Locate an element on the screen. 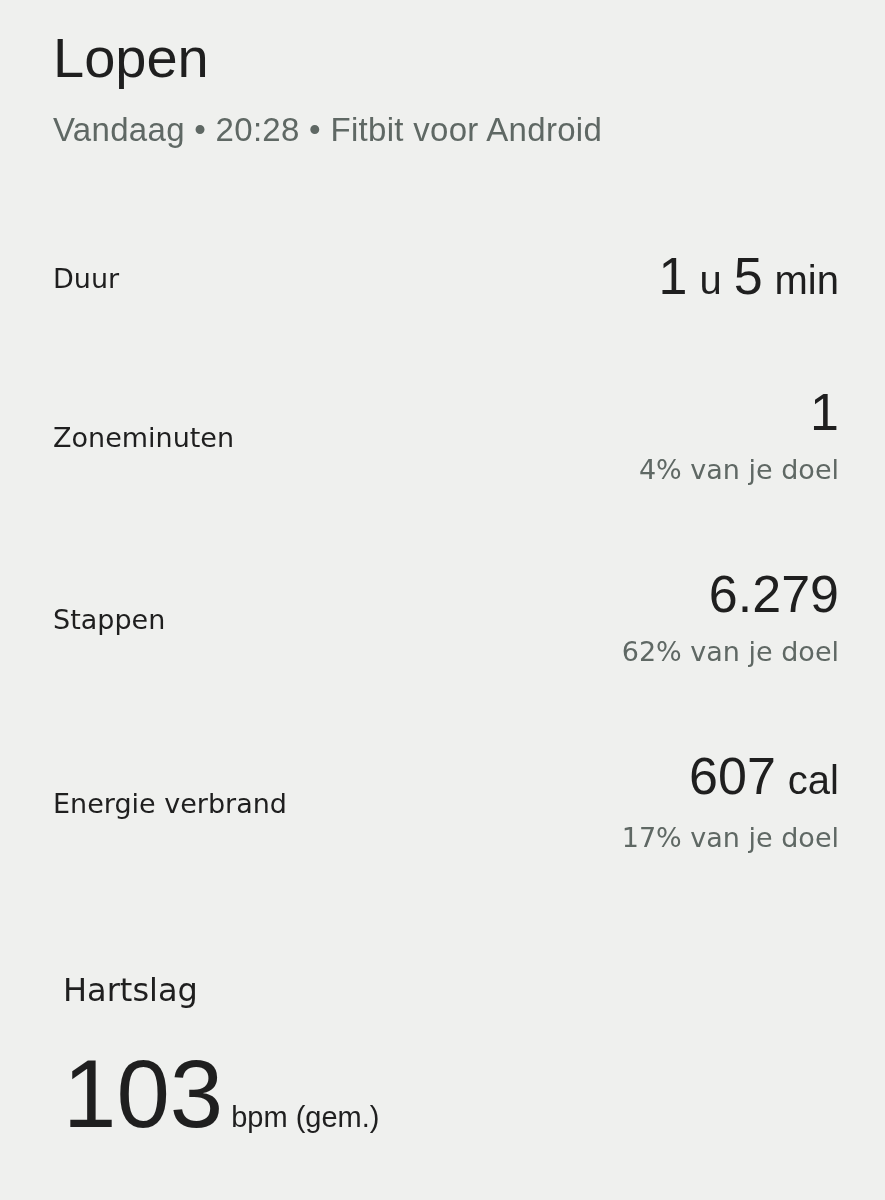 The image size is (885, 1200). activity-subtitle: Vandaag • 20:28 • Fitbit voor Android is located at coordinates (328, 130).